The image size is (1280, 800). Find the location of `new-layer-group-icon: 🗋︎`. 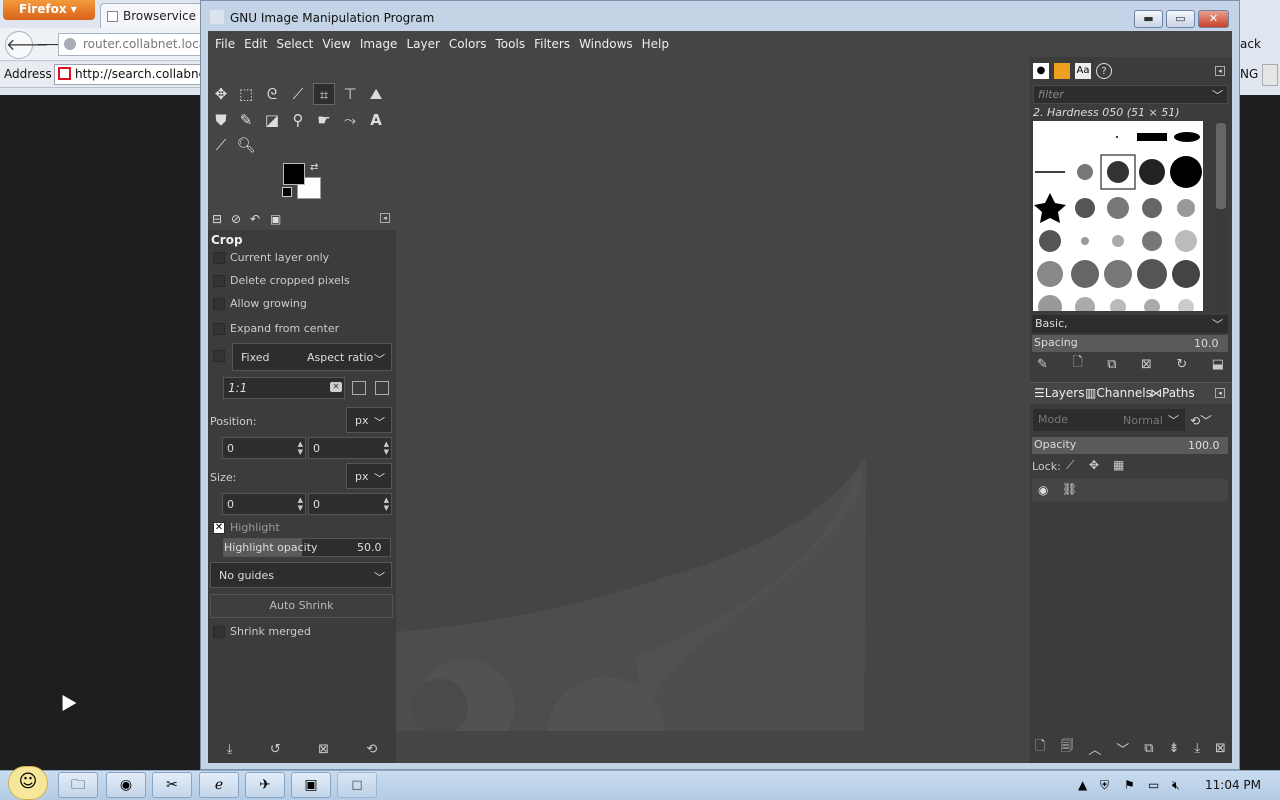

new-layer-group-icon: 🗋︎ is located at coordinates (1040, 748).